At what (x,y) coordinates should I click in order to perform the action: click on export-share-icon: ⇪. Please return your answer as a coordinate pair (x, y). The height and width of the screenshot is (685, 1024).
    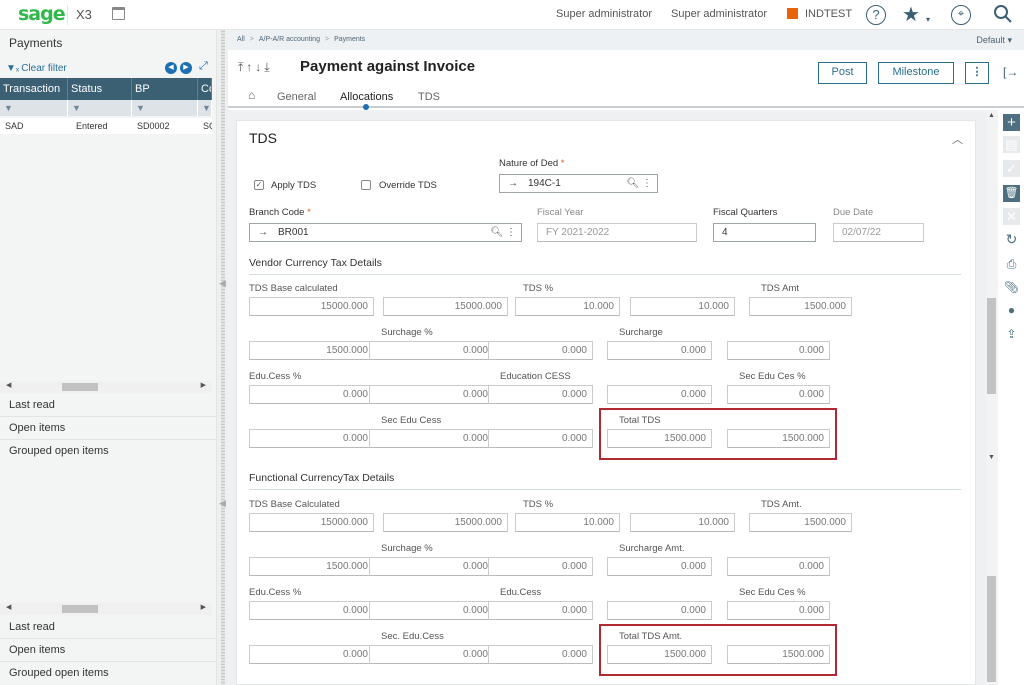
    Looking at the image, I should click on (1011, 334).